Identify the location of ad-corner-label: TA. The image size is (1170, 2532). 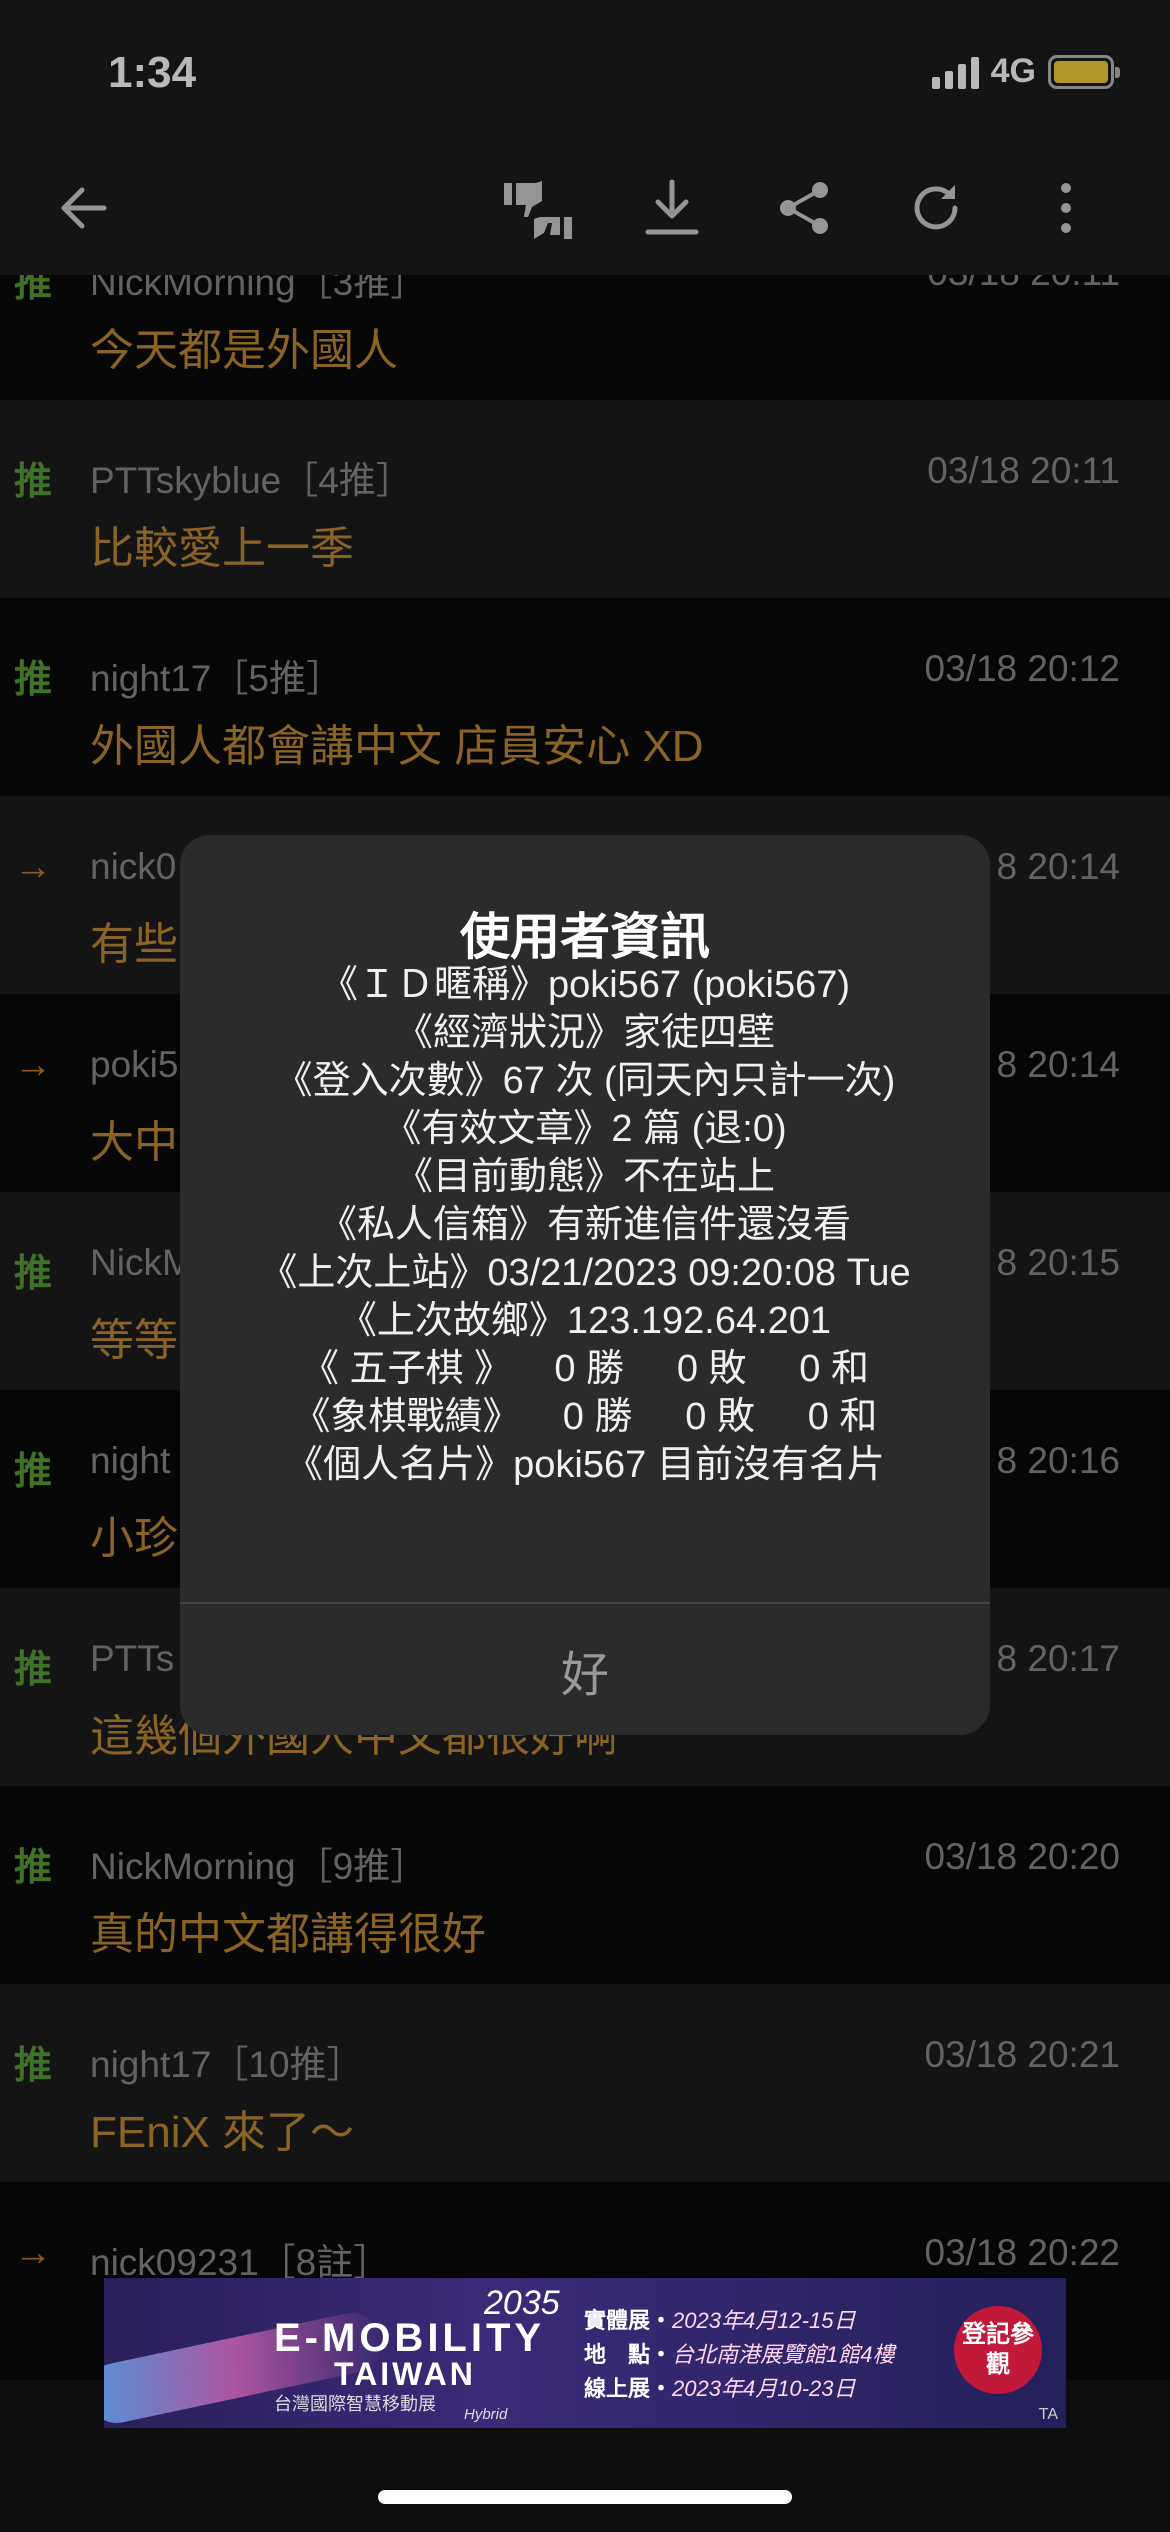
(1048, 2414).